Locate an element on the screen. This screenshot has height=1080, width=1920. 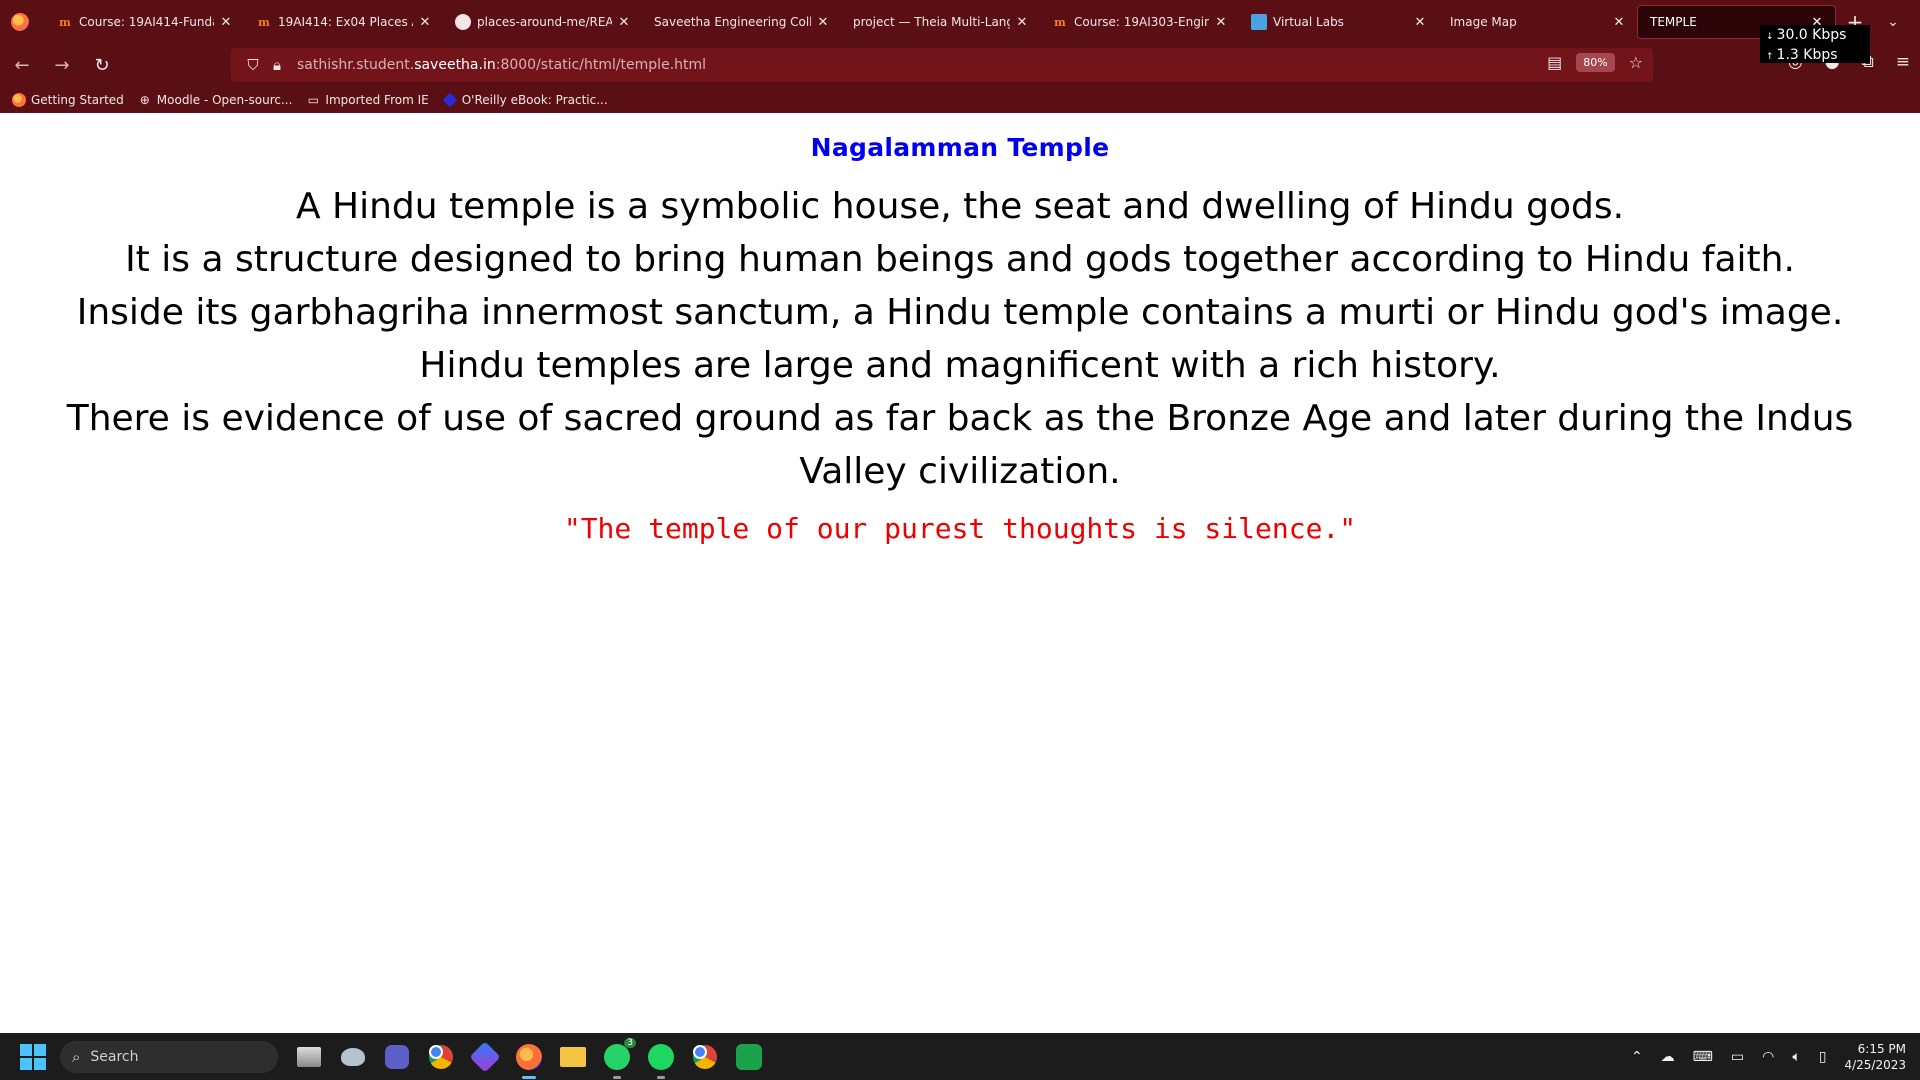
bookmark-getting-started: Getting Started is located at coordinates (68, 99).